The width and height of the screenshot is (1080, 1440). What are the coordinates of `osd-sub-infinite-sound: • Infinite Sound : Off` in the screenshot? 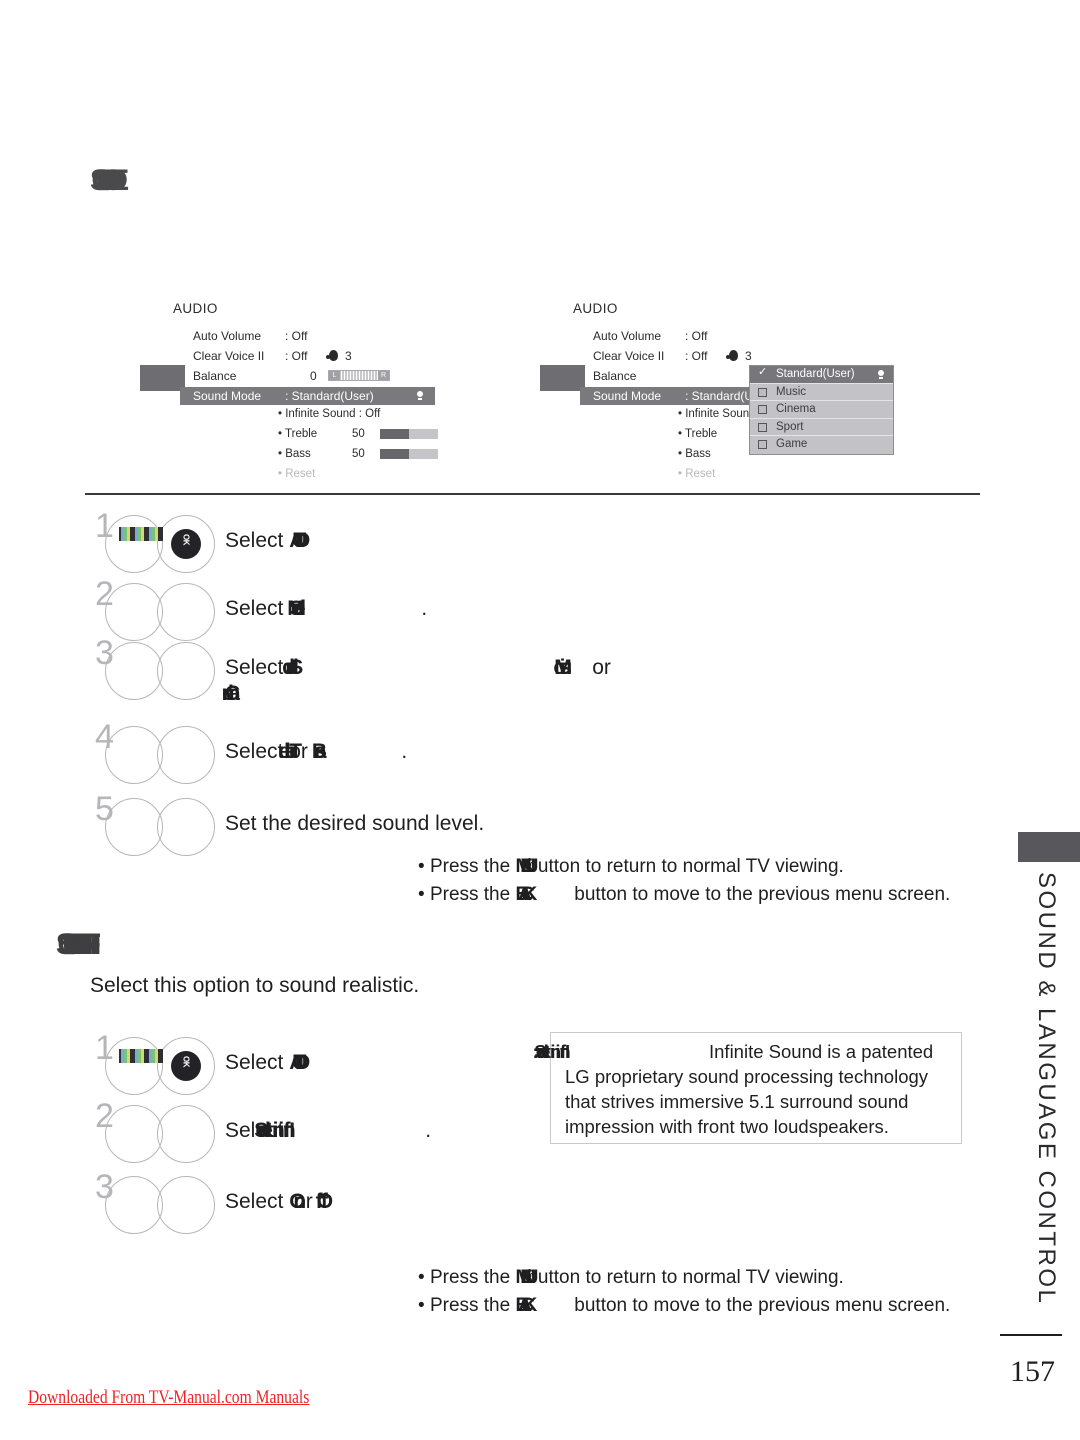 It's located at (329, 414).